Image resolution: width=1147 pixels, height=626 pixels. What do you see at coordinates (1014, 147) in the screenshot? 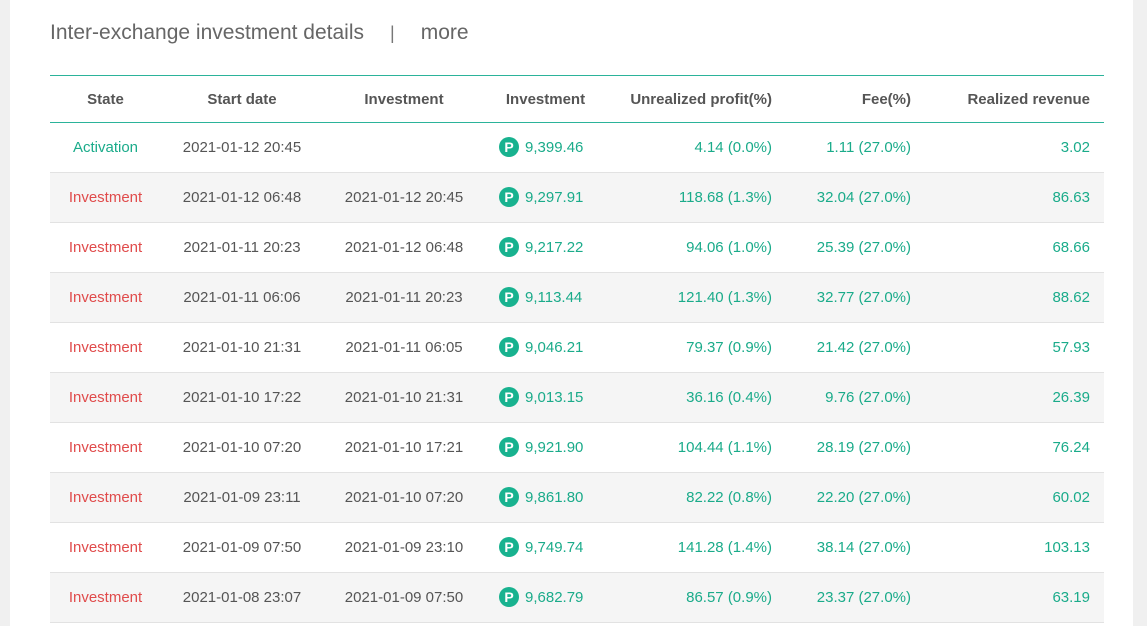
I see `cell-realized: 3.02` at bounding box center [1014, 147].